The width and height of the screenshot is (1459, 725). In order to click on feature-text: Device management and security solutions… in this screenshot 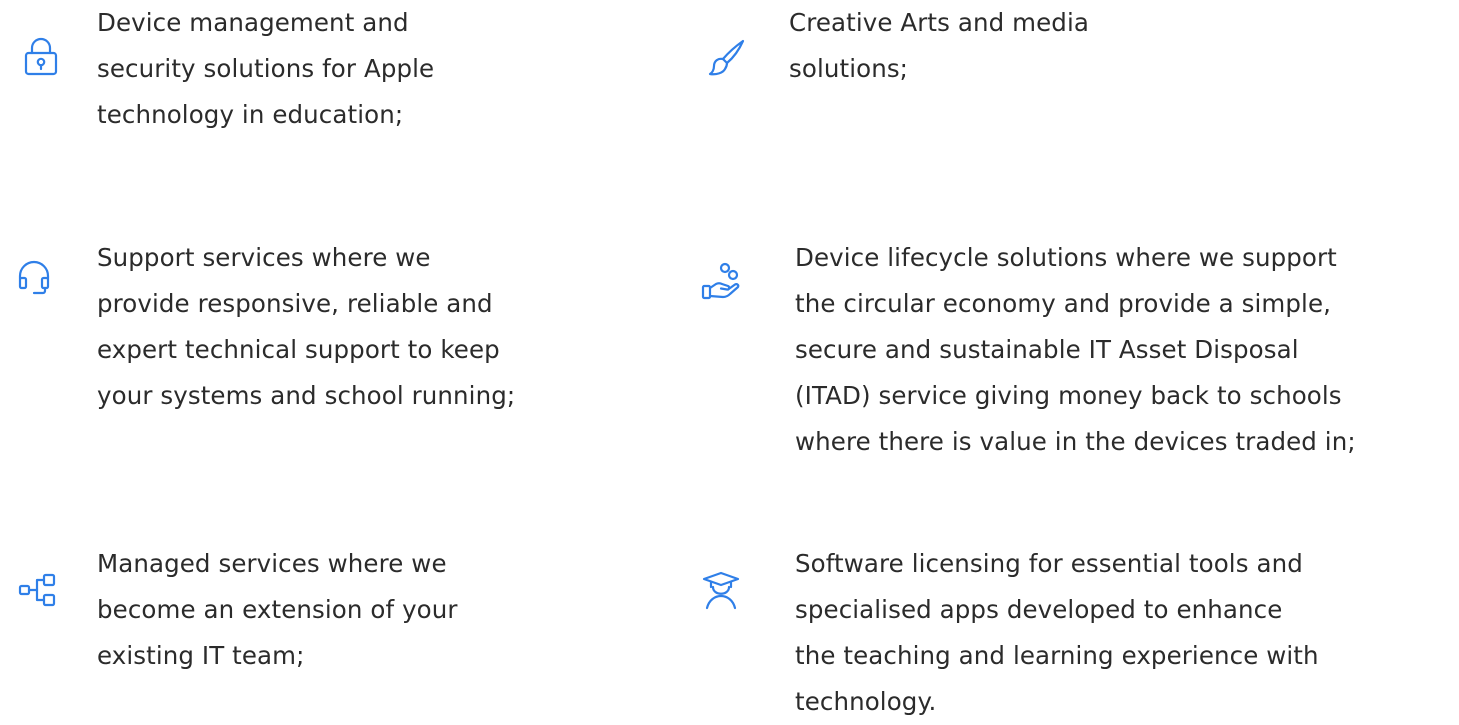, I will do `click(266, 68)`.